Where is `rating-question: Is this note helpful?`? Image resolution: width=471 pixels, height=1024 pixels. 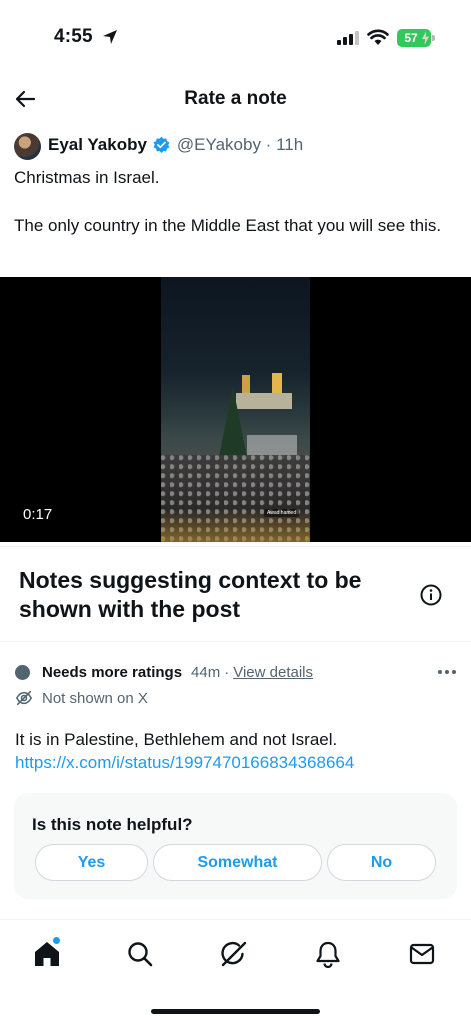
rating-question: Is this note helpful? is located at coordinates (112, 824).